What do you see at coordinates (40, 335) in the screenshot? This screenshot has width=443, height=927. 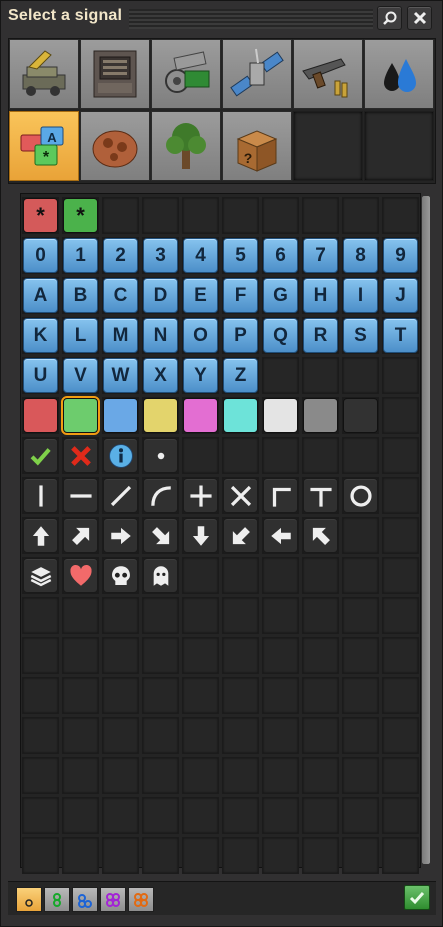 I see `signal-letter: K` at bounding box center [40, 335].